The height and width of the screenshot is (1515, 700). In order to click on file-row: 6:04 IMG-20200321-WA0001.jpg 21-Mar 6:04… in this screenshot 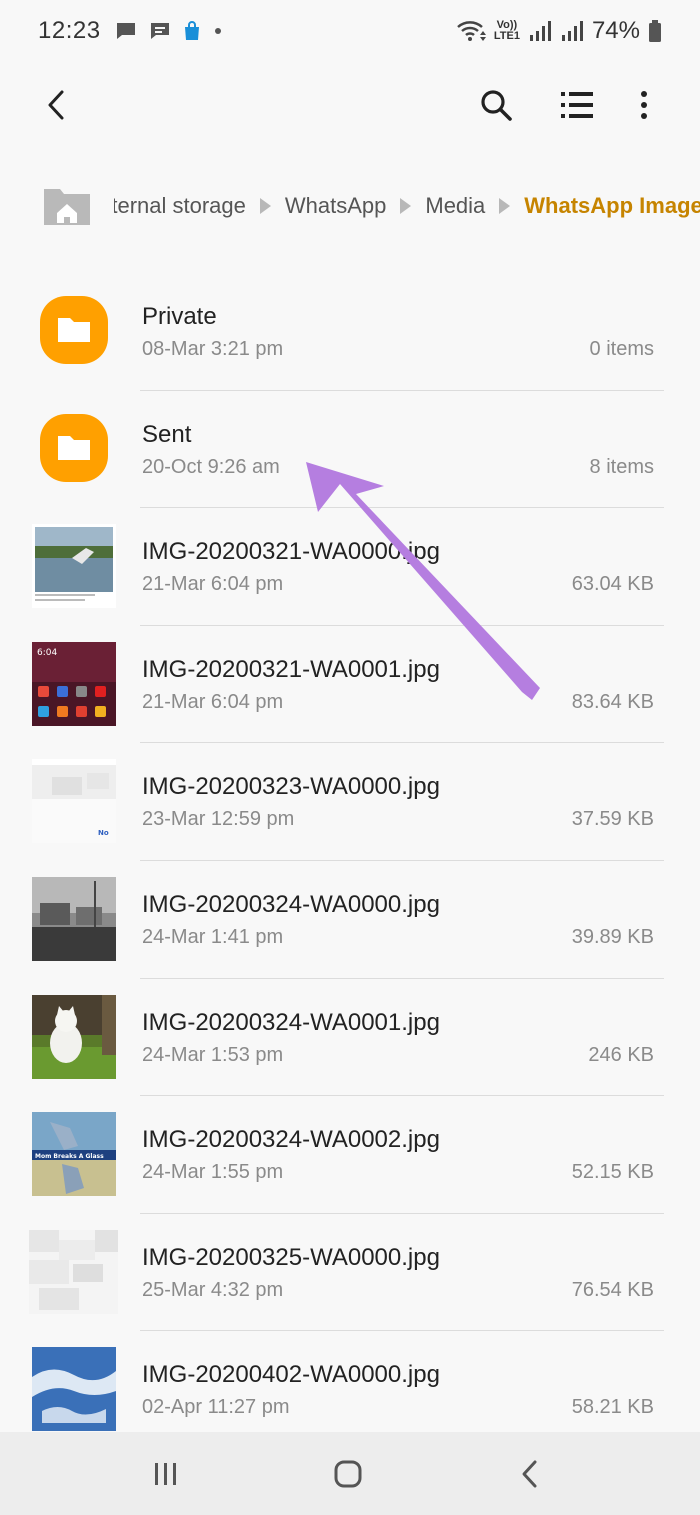, I will do `click(350, 685)`.